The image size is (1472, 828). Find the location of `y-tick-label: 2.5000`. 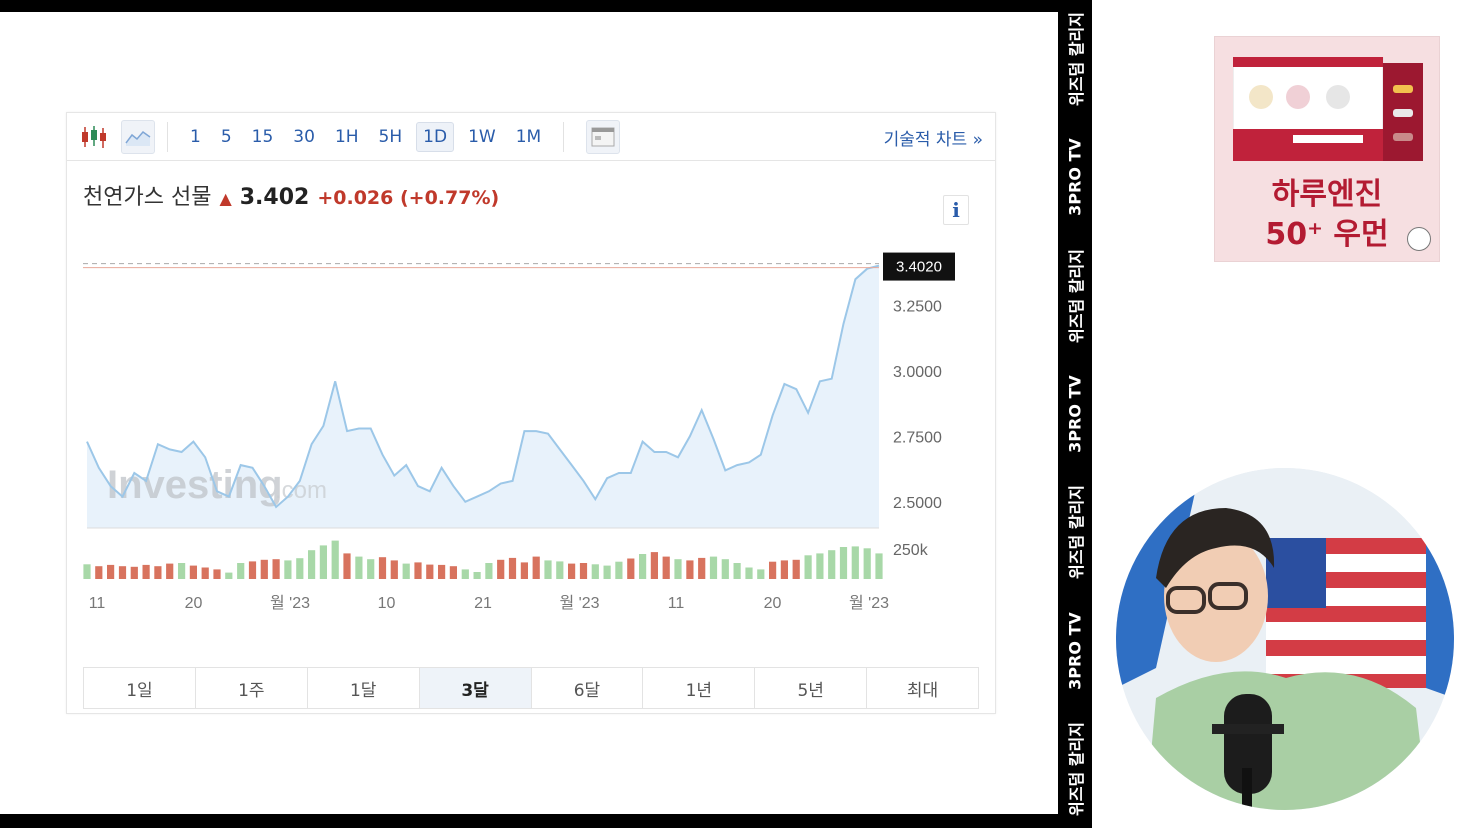

y-tick-label: 2.5000 is located at coordinates (917, 503).